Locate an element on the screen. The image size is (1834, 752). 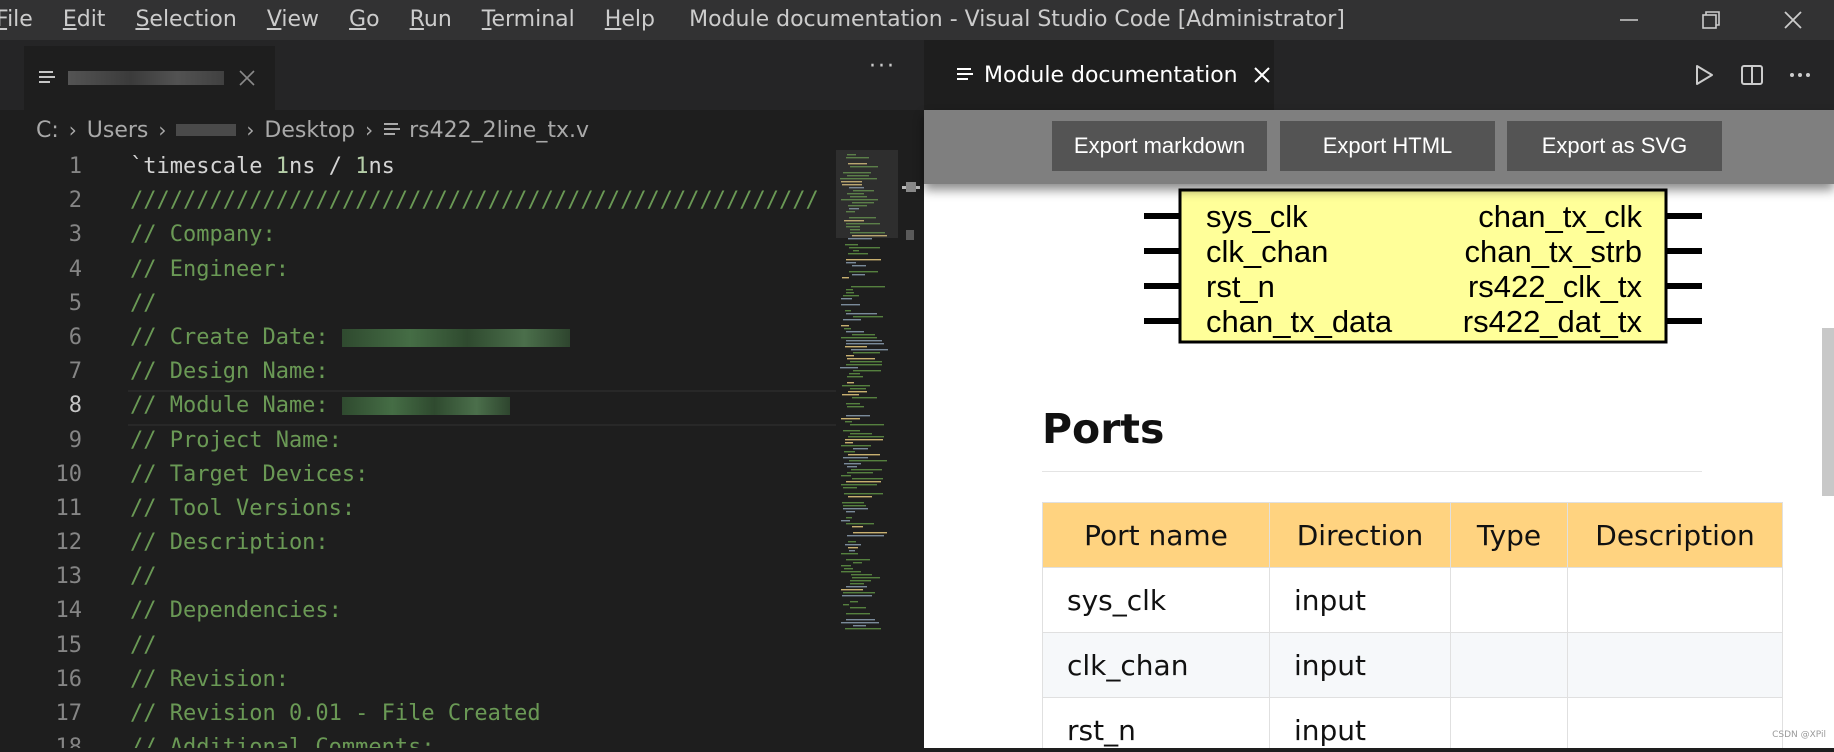
run-button is located at coordinates (1704, 75).